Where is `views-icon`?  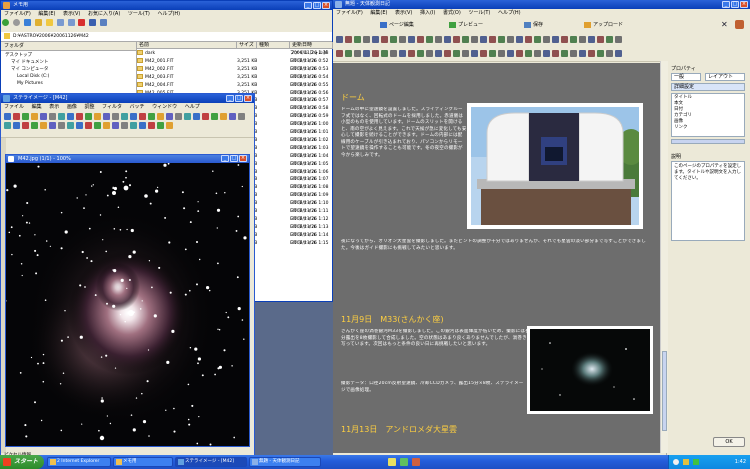
views-icon is located at coordinates (104, 22).